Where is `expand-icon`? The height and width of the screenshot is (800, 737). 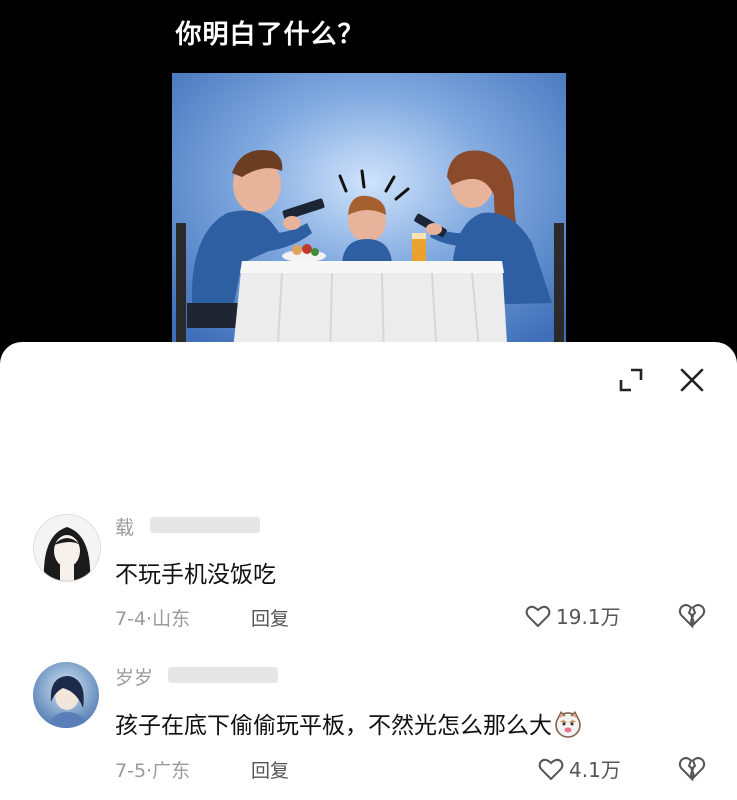
expand-icon is located at coordinates (631, 380).